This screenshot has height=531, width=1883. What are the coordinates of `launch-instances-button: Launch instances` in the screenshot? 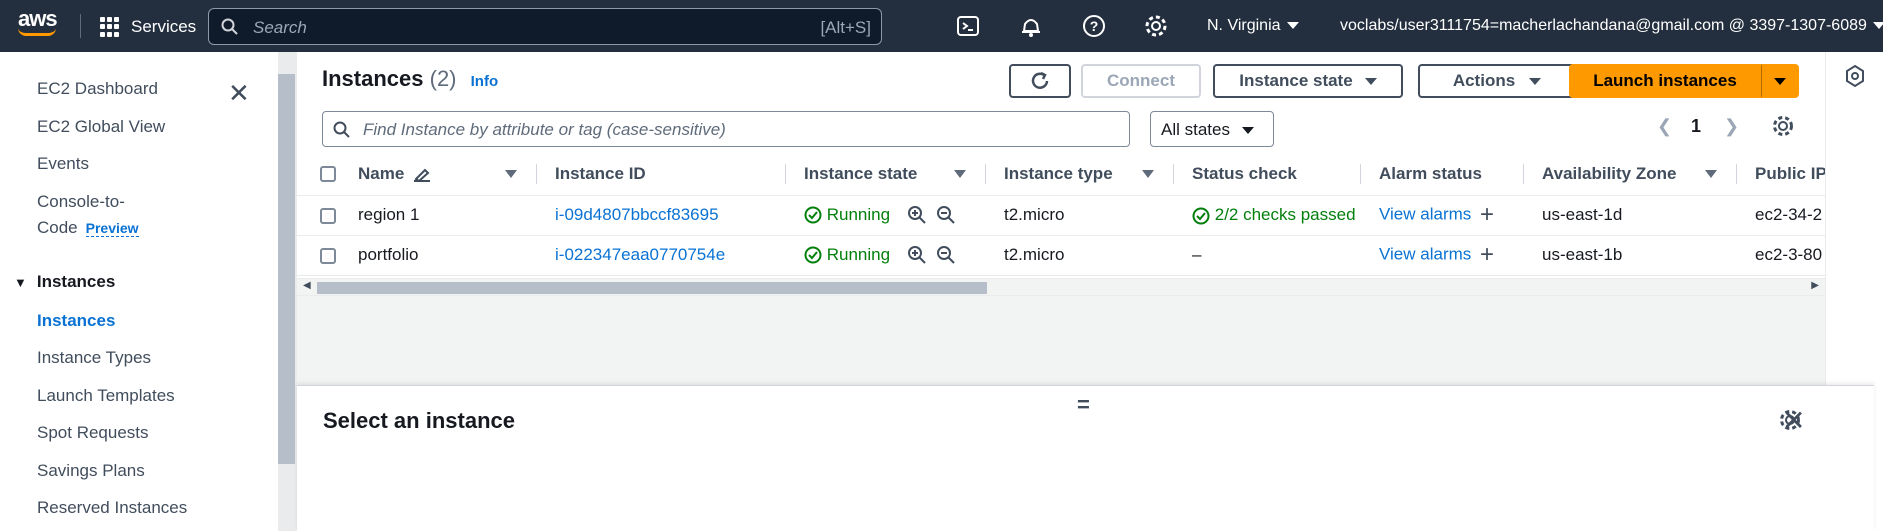 It's located at (1665, 81).